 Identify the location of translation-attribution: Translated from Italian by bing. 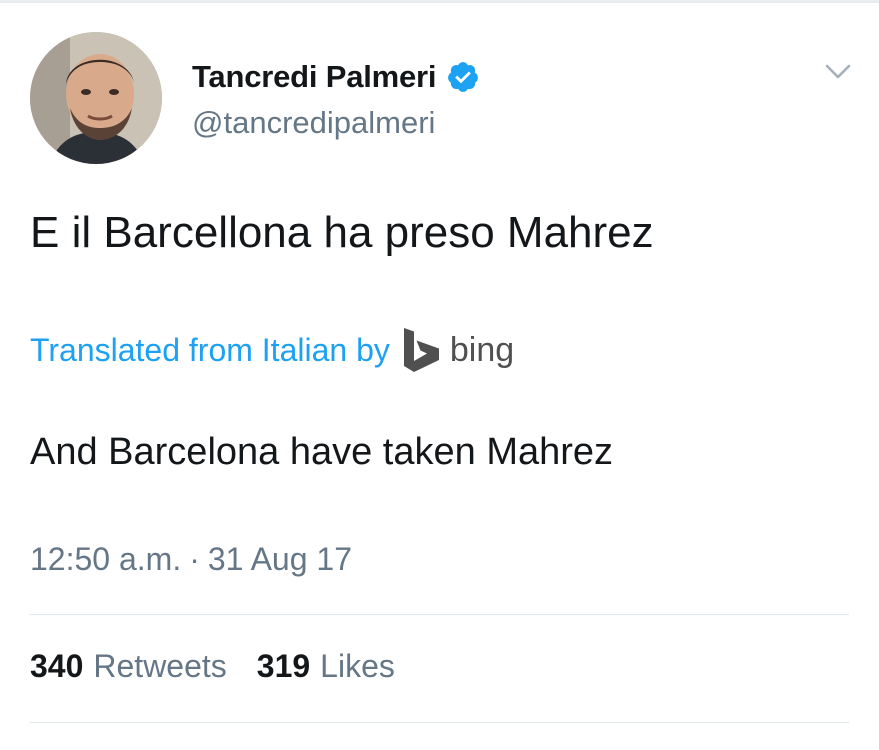
(272, 350).